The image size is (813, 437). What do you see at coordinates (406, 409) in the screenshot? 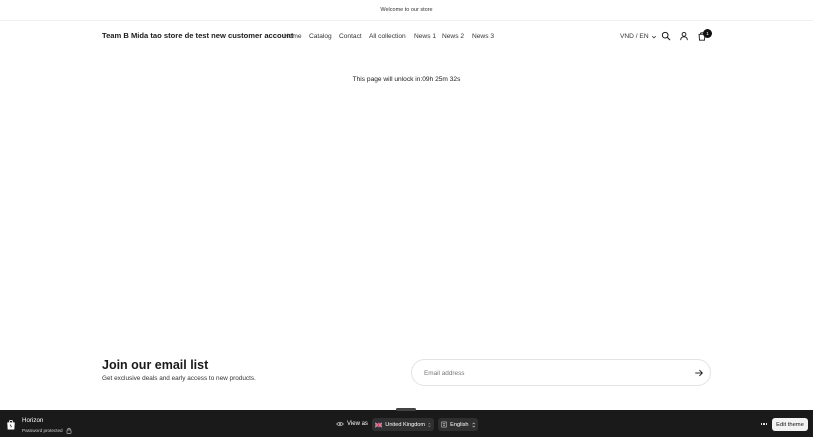
I see `preview-bar-handle` at bounding box center [406, 409].